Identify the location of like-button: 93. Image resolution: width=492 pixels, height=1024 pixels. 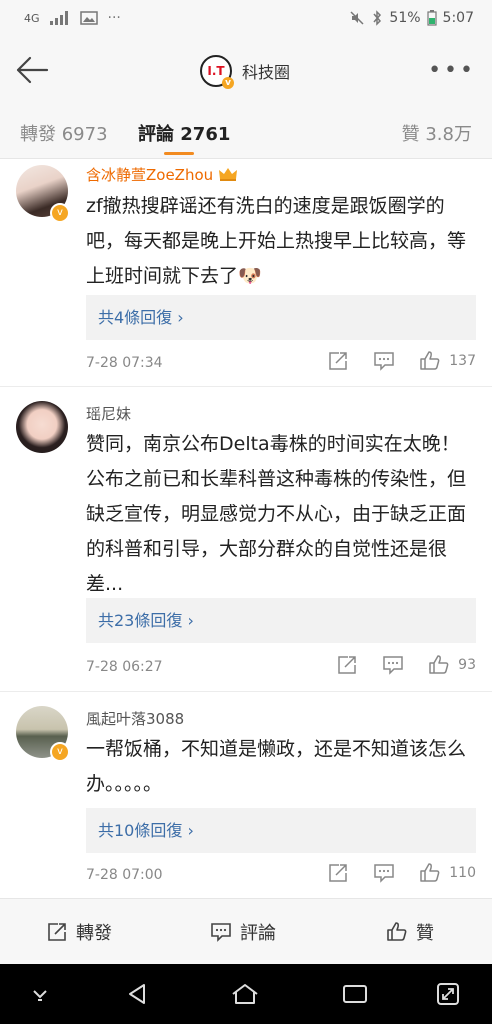
(452, 665).